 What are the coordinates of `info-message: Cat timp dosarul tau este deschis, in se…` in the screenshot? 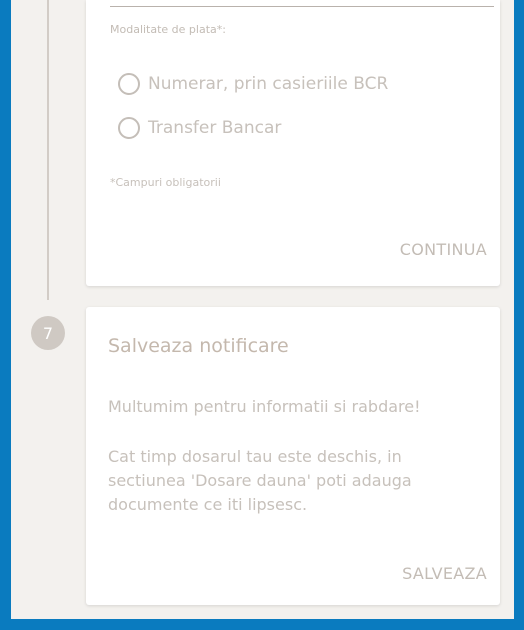 It's located at (260, 480).